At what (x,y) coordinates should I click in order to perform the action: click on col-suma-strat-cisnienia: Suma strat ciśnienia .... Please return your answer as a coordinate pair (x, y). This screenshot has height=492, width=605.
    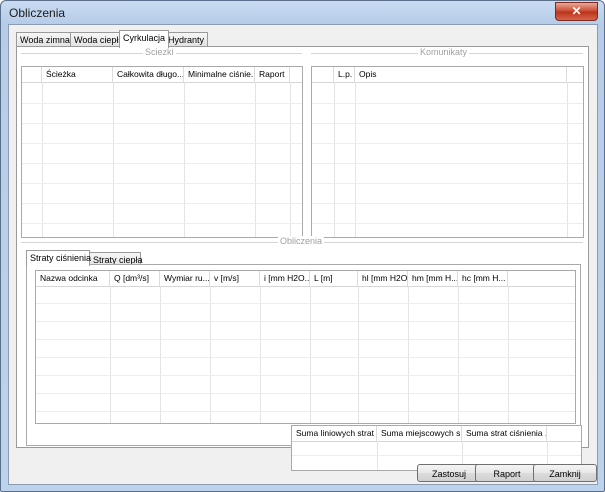
    Looking at the image, I should click on (504, 433).